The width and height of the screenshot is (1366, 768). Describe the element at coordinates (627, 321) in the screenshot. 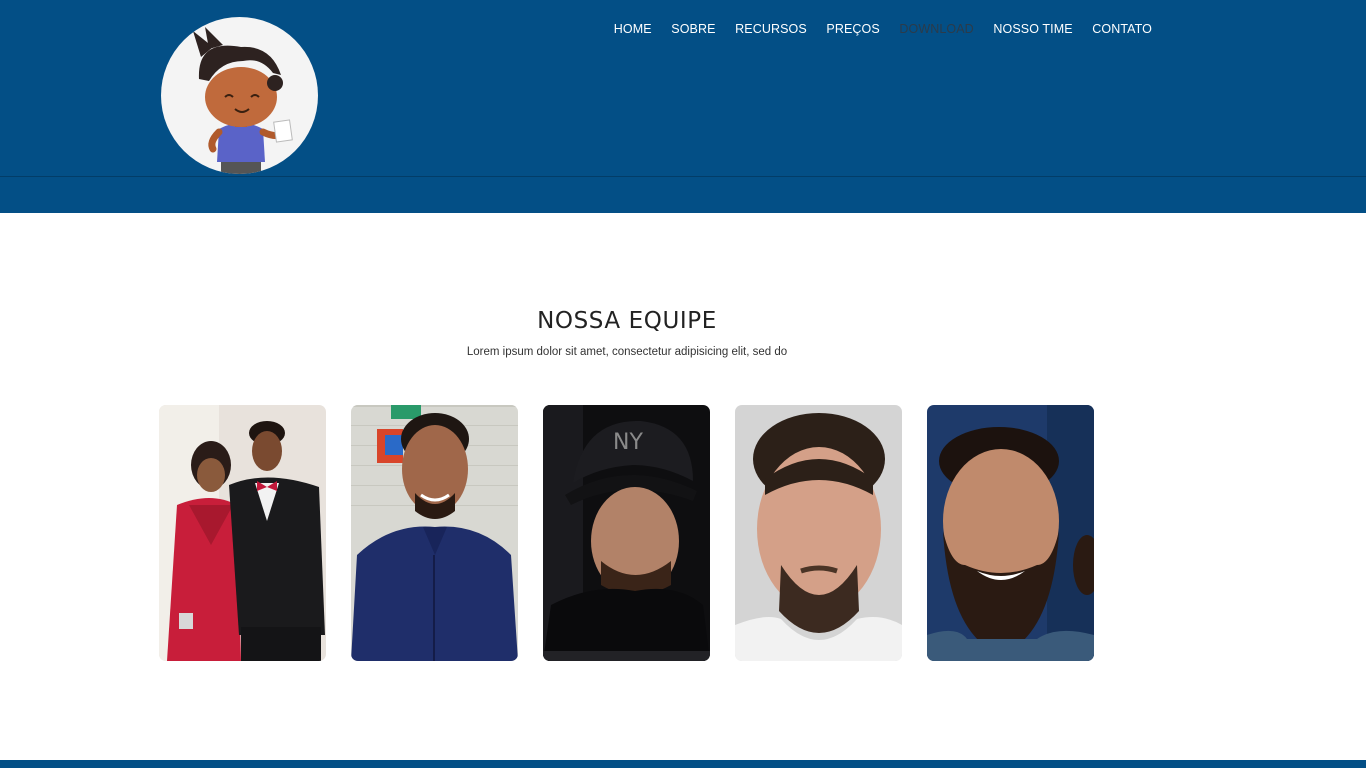

I see `section-title: NOSSA EQUIPE` at that location.